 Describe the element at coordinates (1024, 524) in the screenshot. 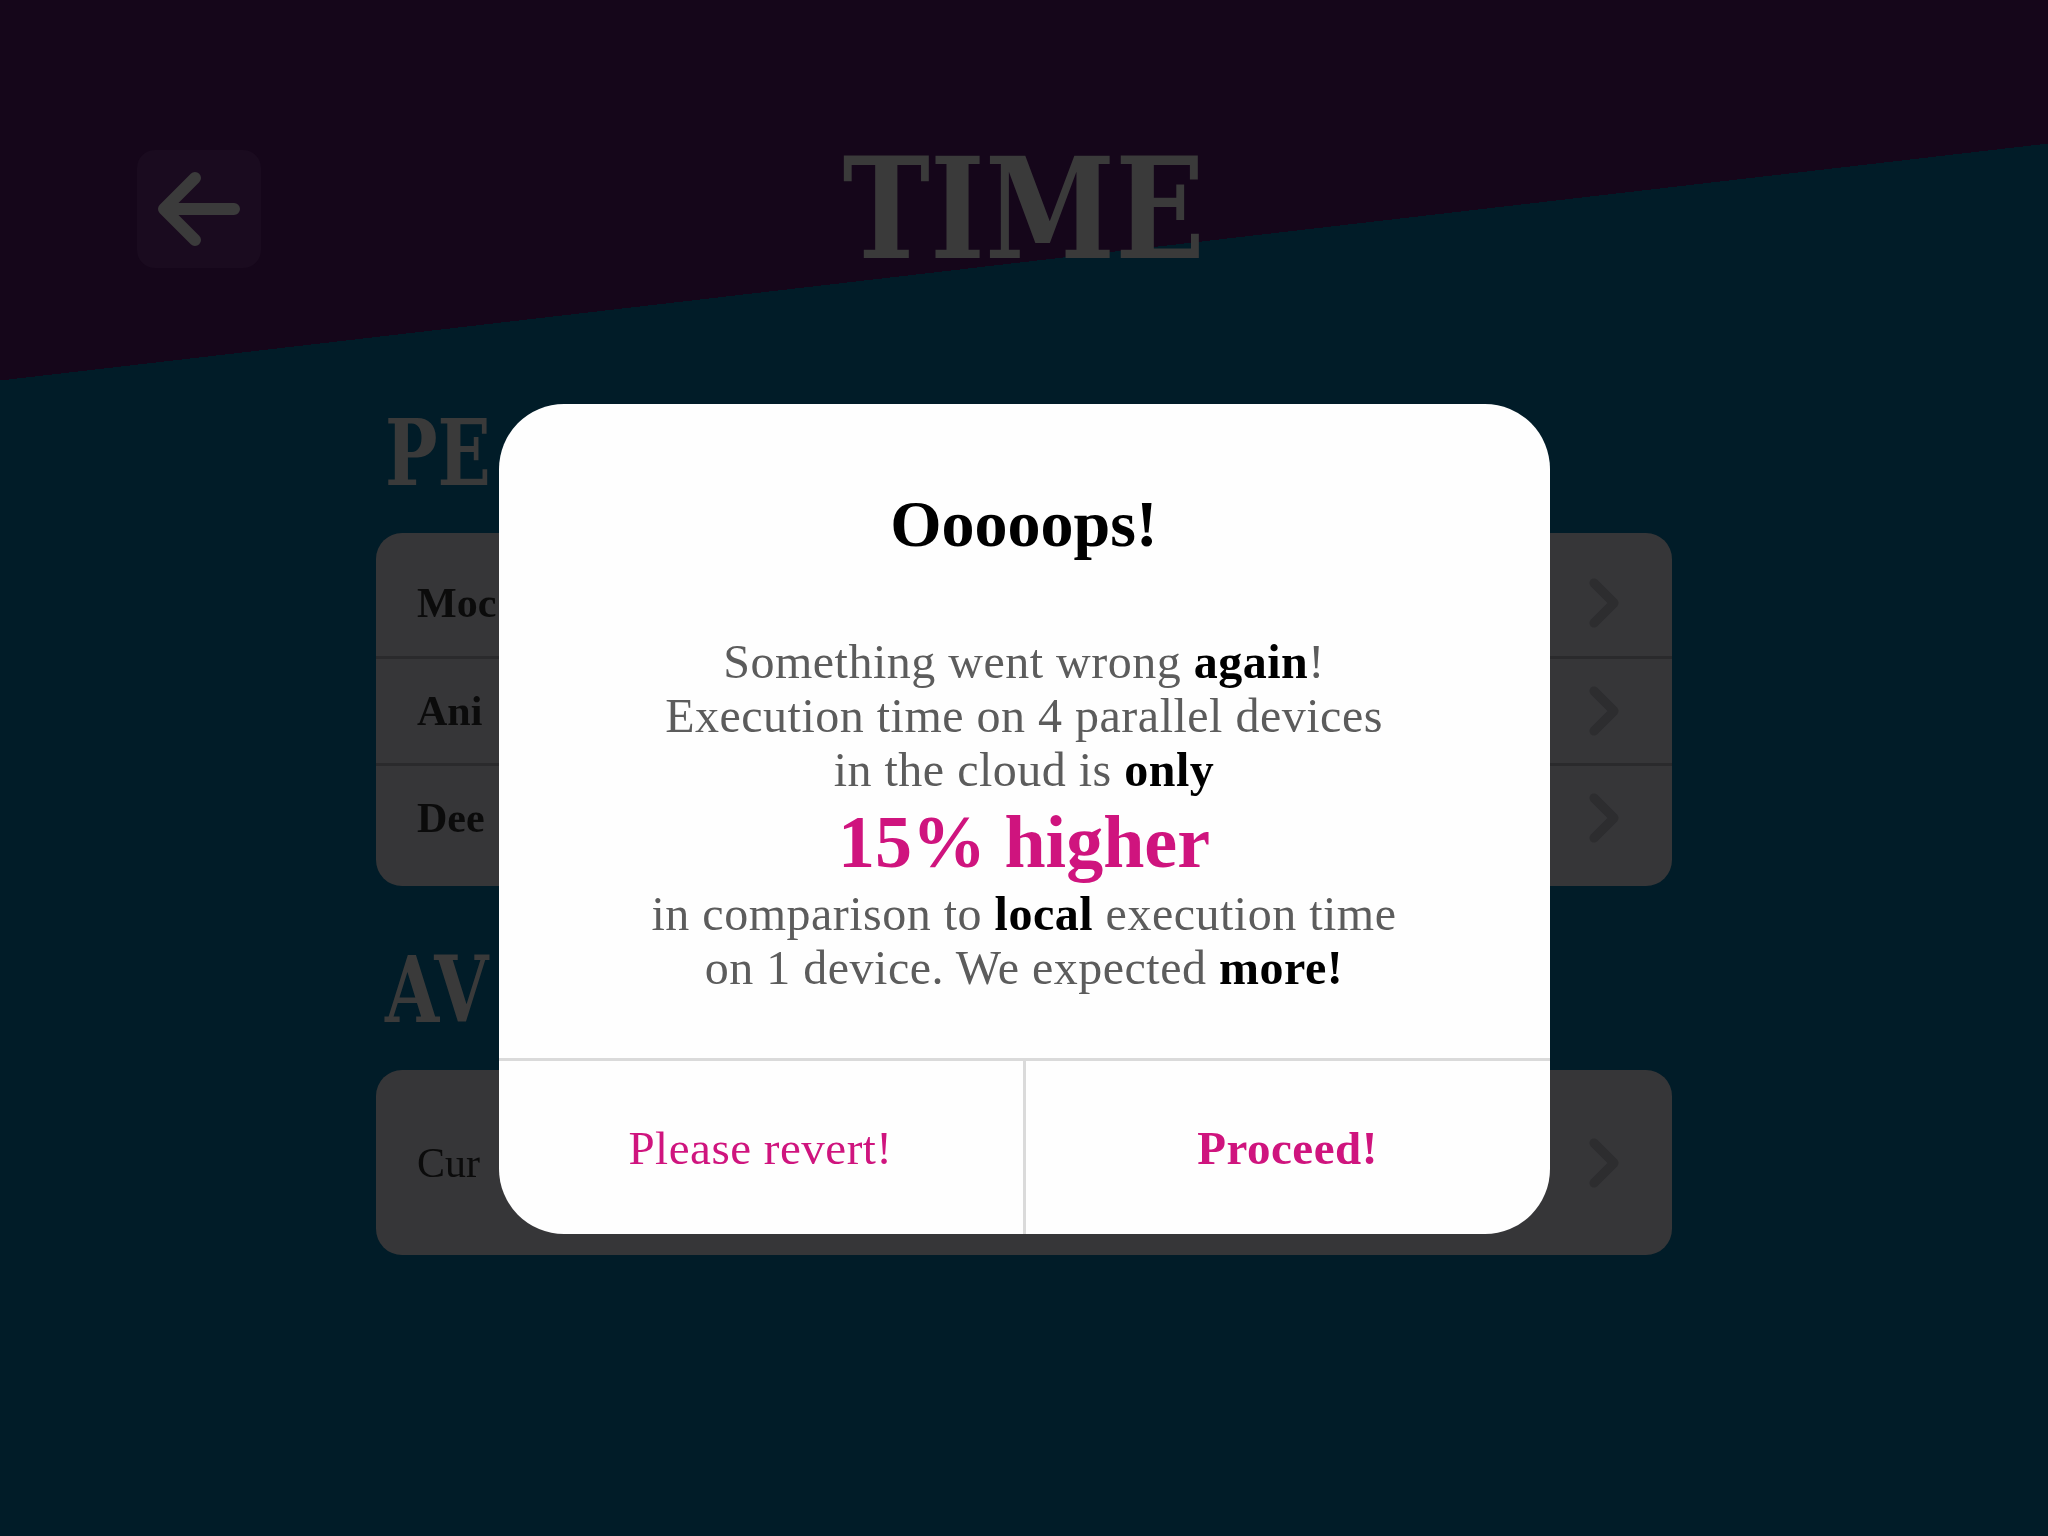

I see `dialog-title: Ooooops!` at that location.